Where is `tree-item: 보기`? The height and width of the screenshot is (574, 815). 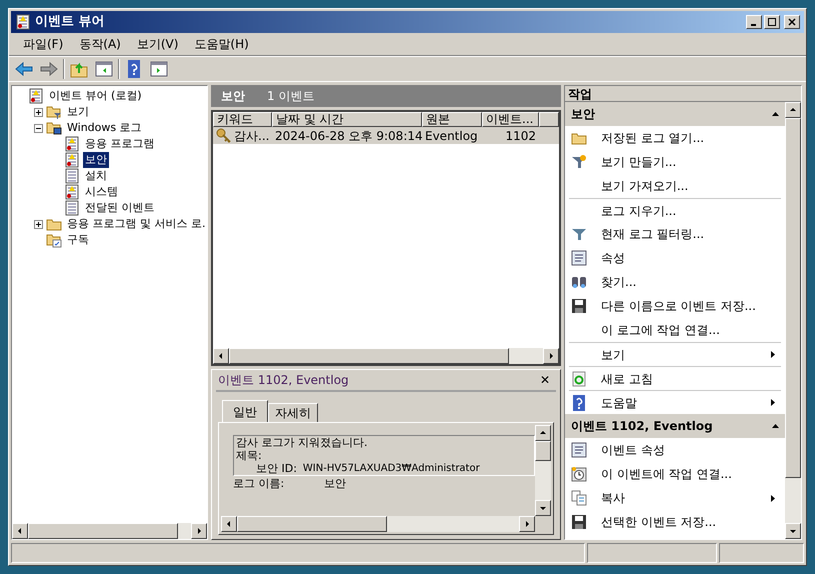
tree-item: 보기 is located at coordinates (78, 112).